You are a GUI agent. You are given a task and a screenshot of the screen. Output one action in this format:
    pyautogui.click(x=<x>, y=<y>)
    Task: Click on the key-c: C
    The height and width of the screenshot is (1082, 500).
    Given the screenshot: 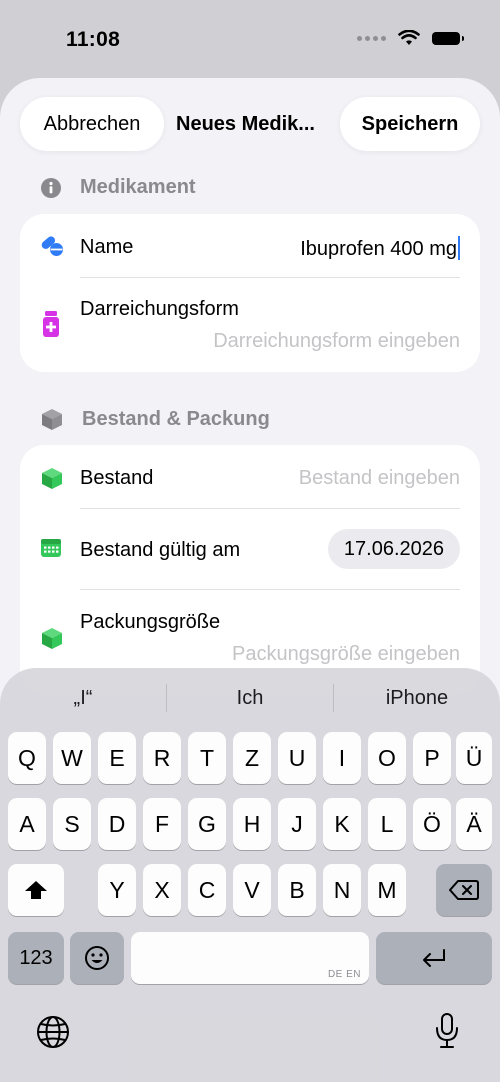 What is the action you would take?
    pyautogui.click(x=207, y=890)
    